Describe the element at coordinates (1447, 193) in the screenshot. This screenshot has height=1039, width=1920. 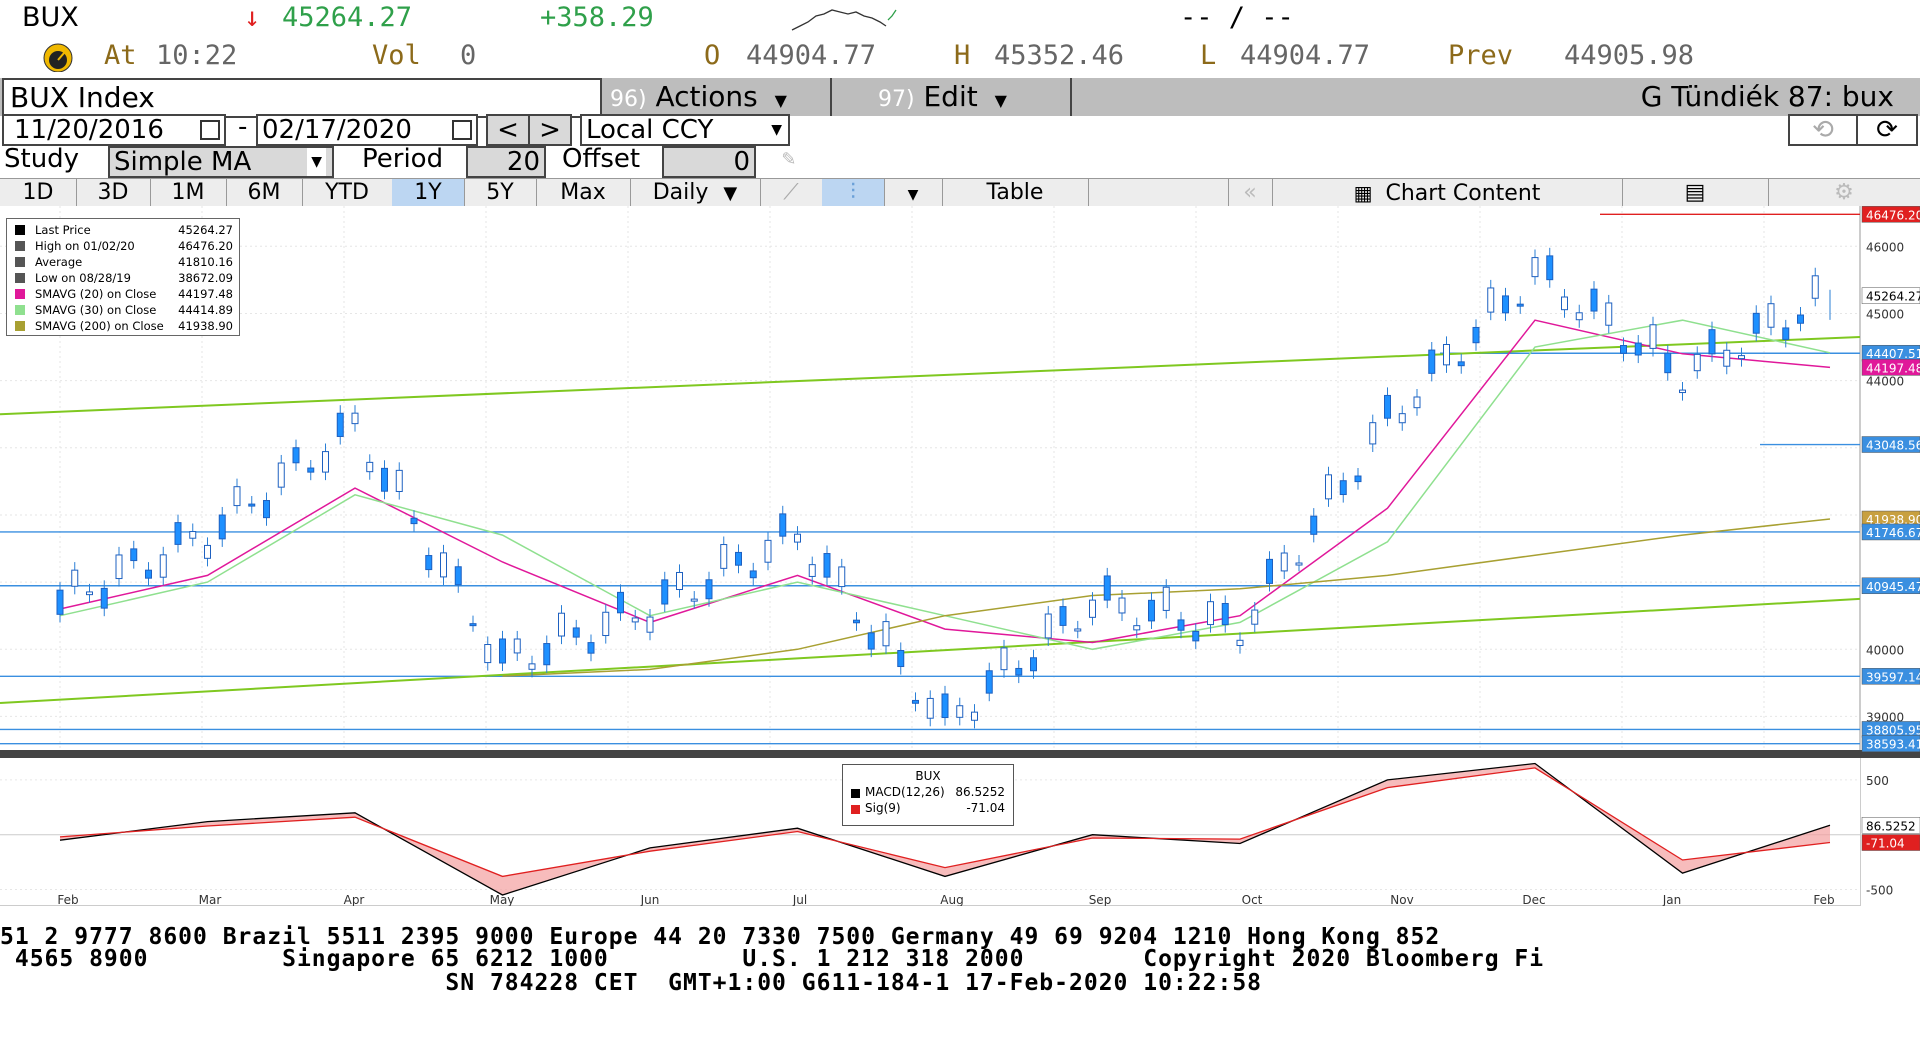
I see `chart-content-button: ▦ Chart Content` at that location.